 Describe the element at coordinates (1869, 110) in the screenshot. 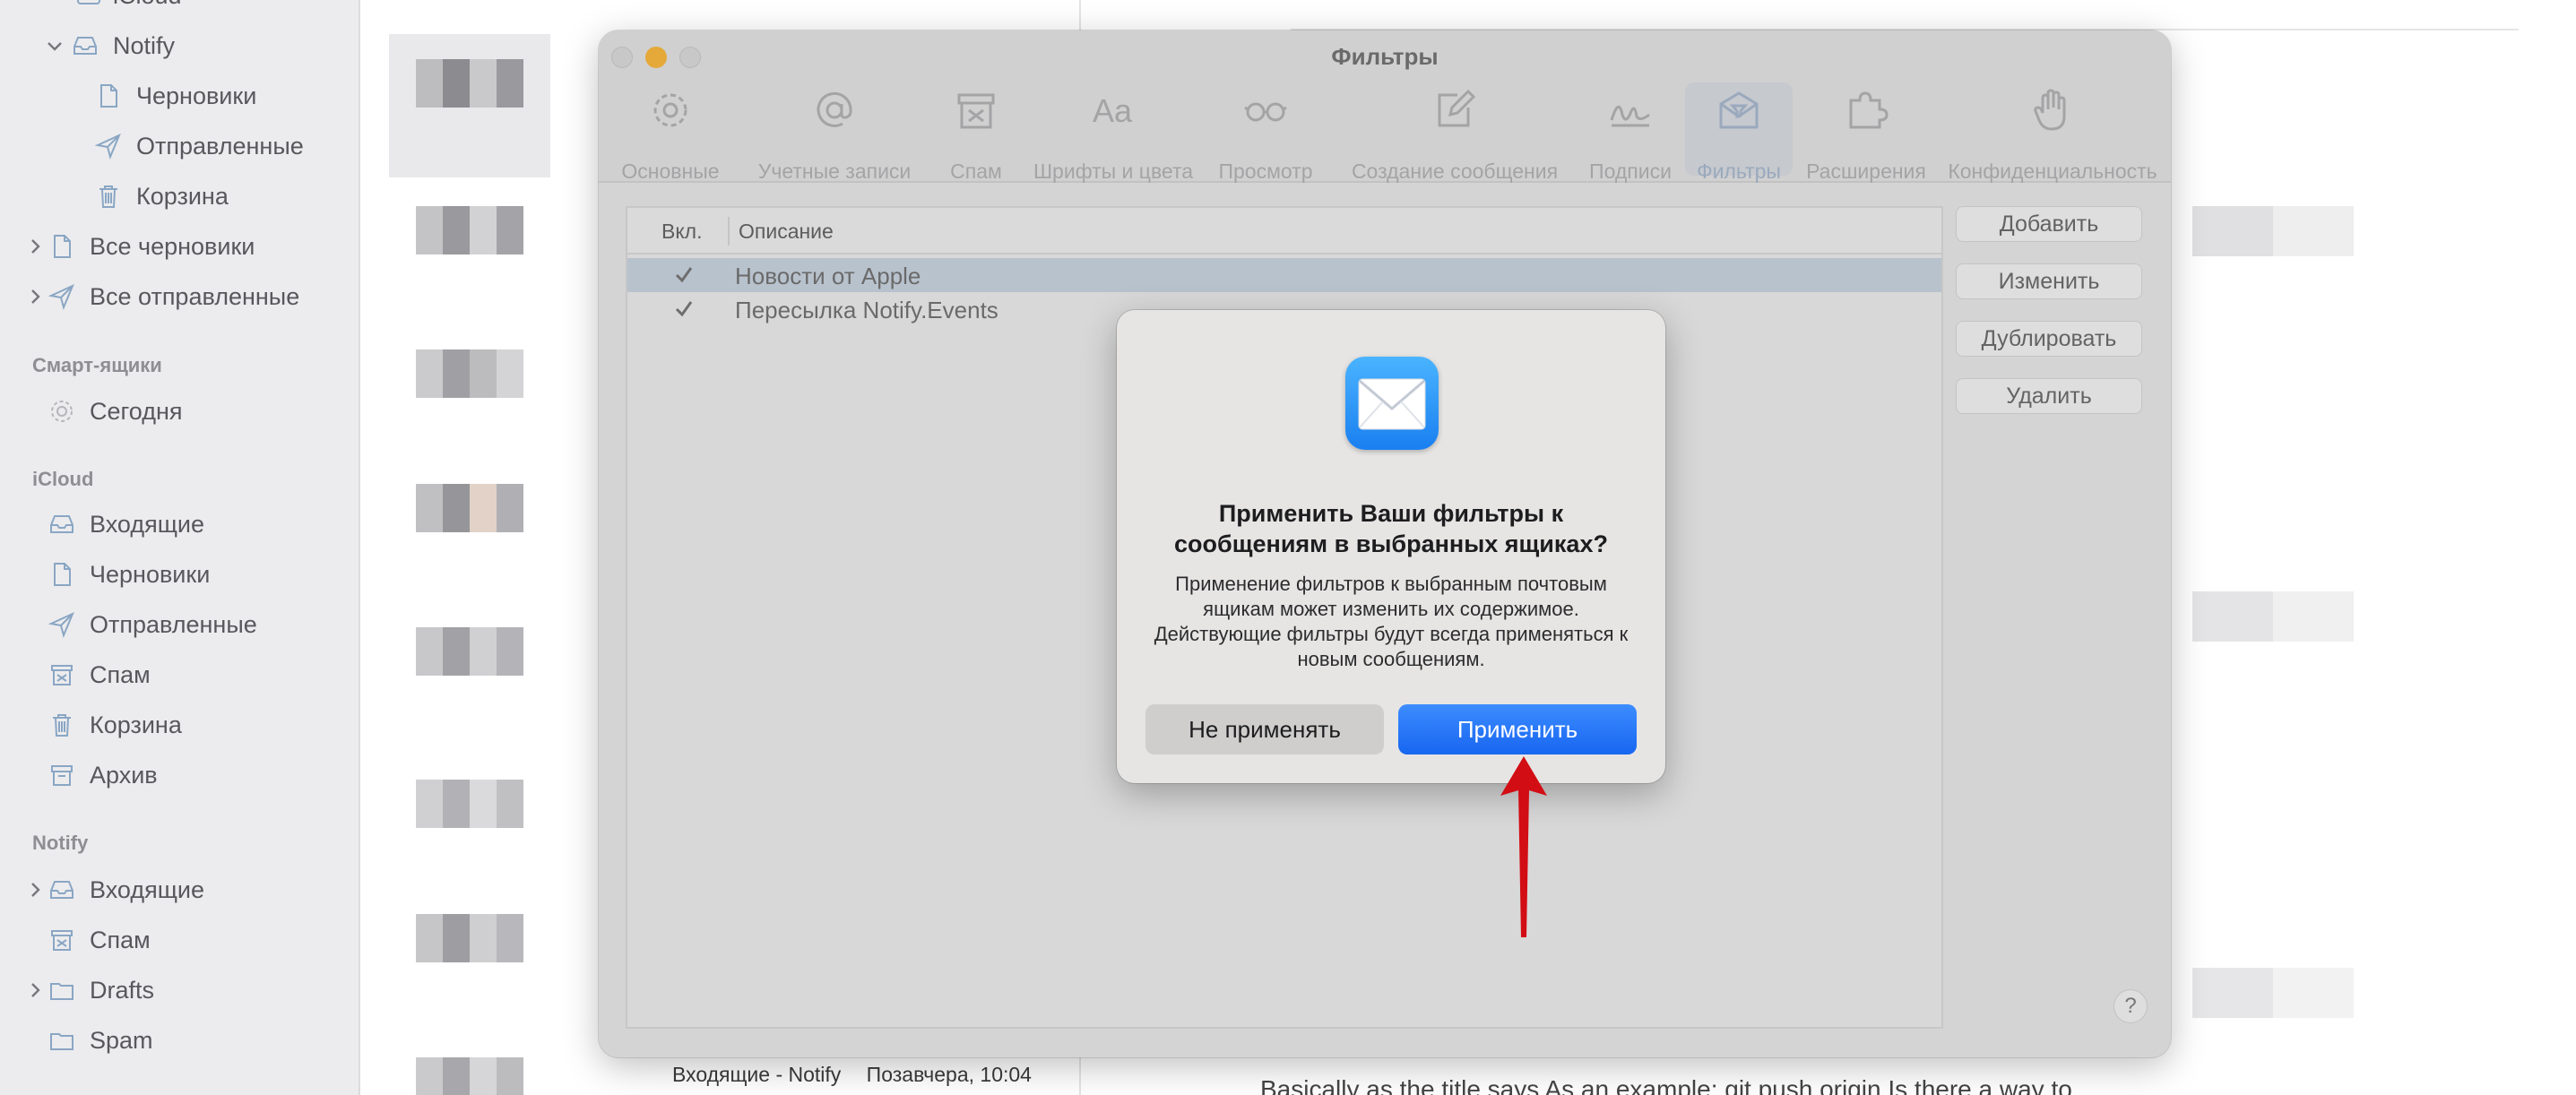

I see `puzzle-icon` at that location.